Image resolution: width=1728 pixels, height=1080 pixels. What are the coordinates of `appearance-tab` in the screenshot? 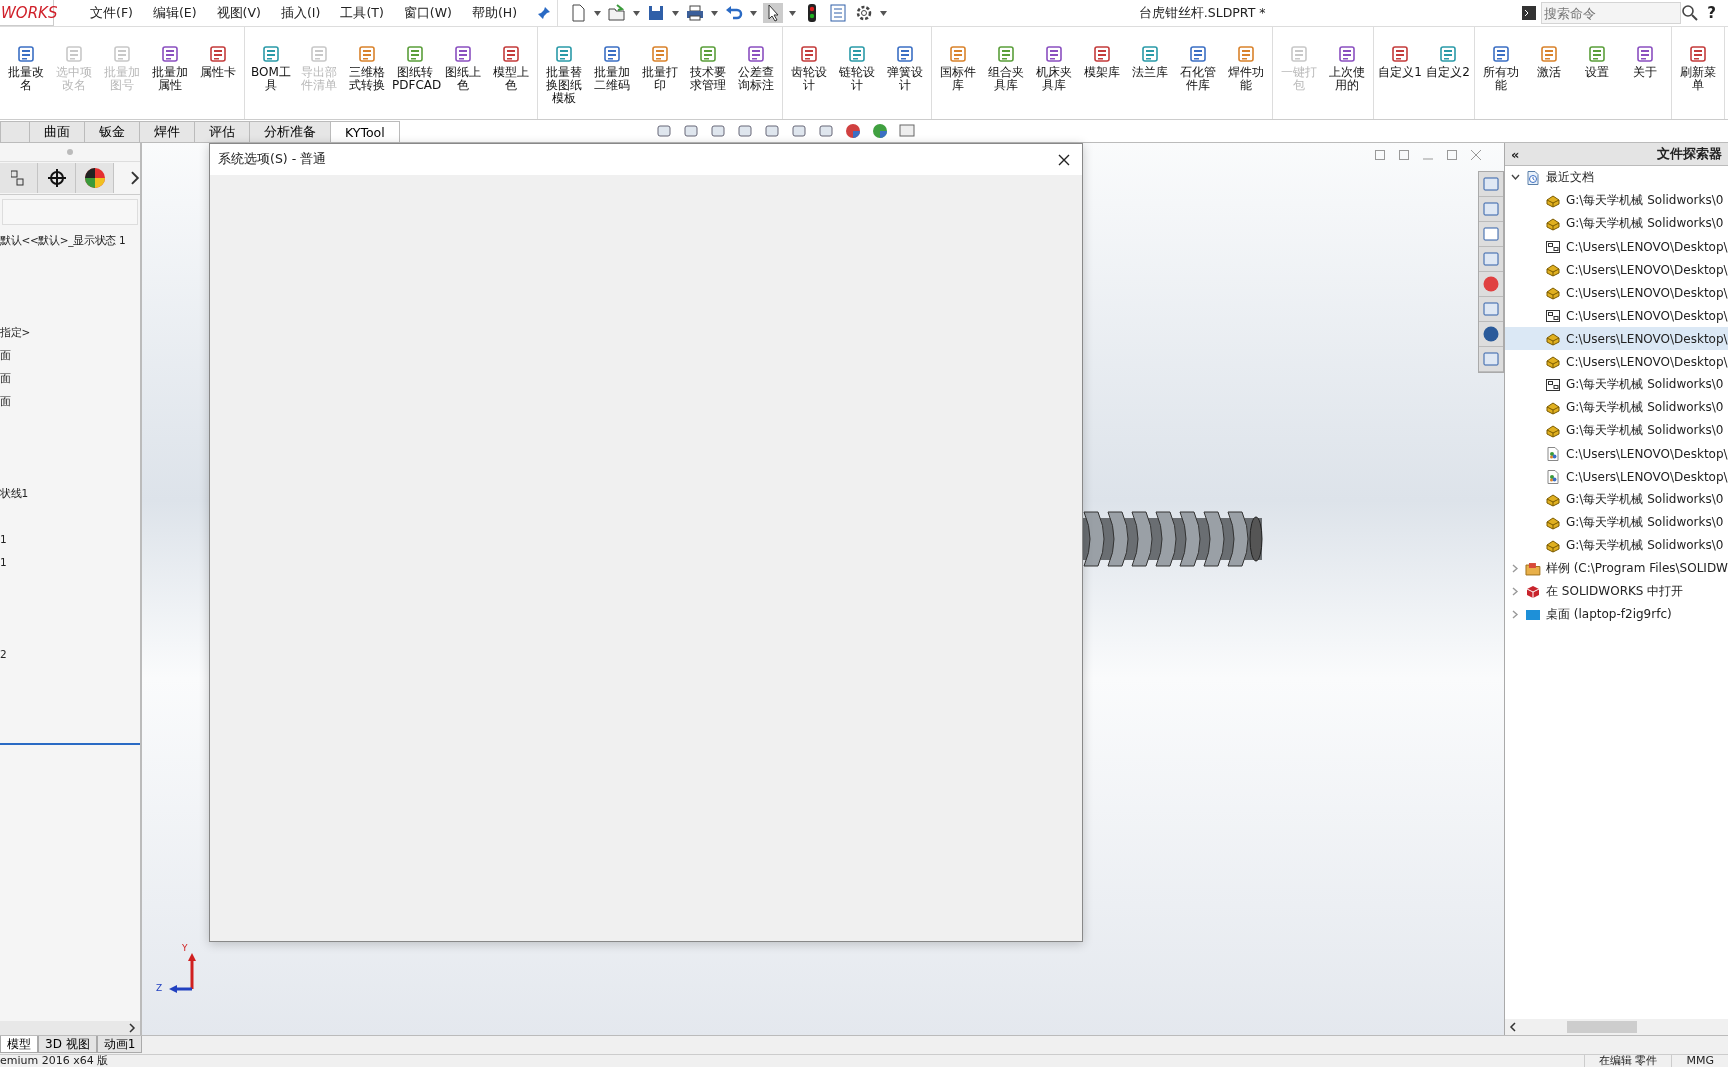 It's located at (95, 178).